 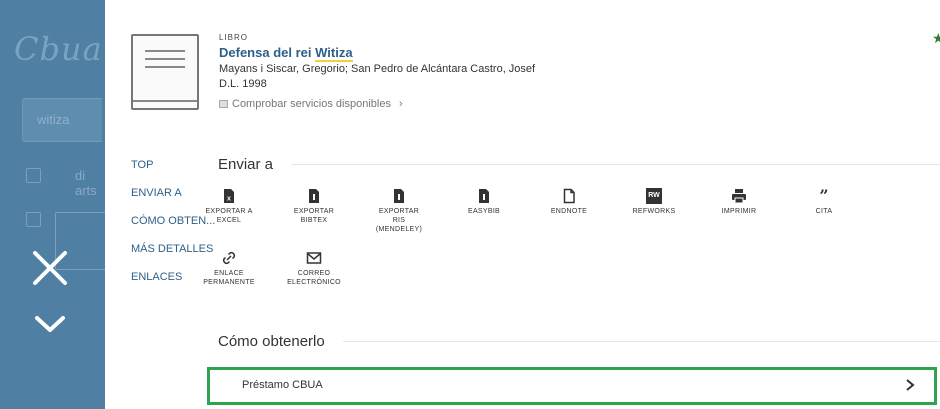 I want to click on permalink-button: ENLACE PERMANENTE, so click(x=229, y=268).